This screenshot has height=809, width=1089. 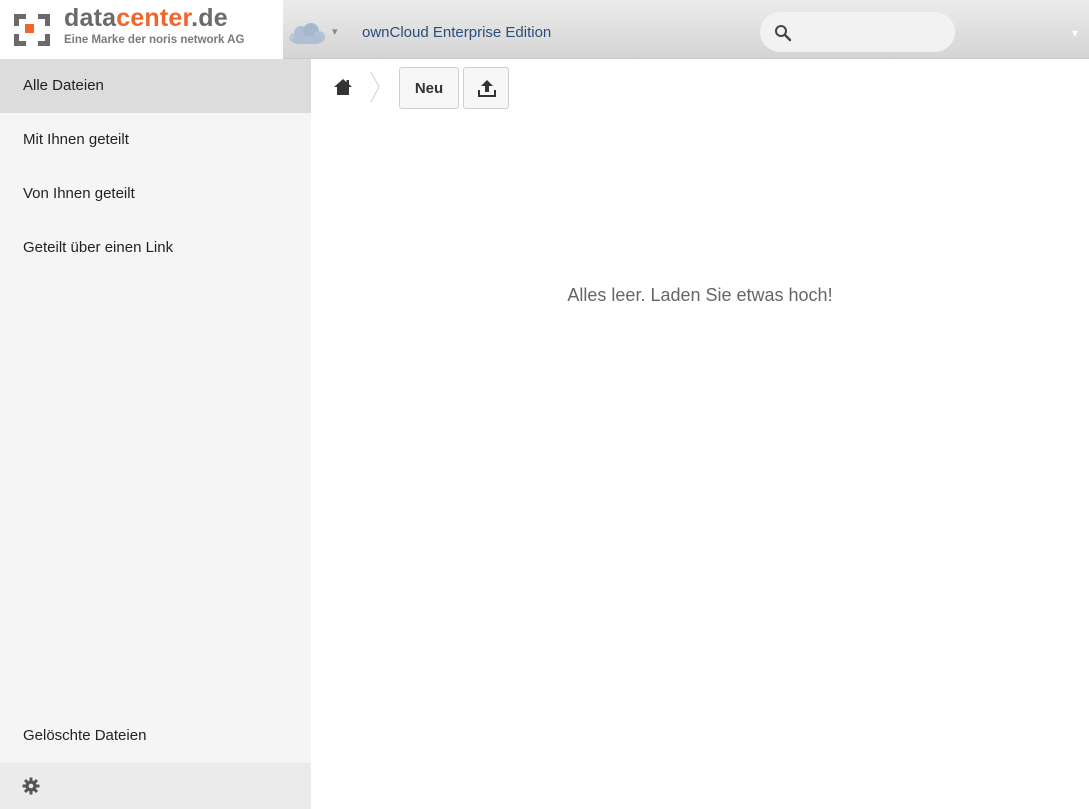 I want to click on sidebar-item-label: Gelöschte Dateien, so click(x=85, y=735).